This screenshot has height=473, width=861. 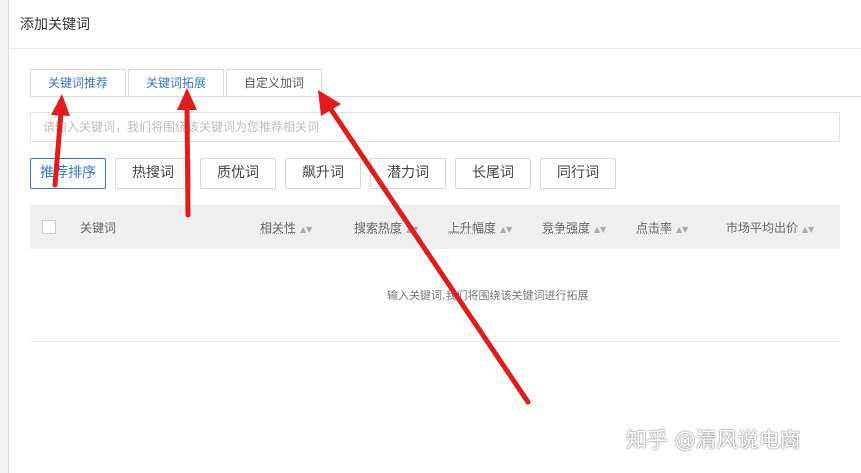 I want to click on watermark: 知乎 @清风说电商, so click(x=713, y=440).